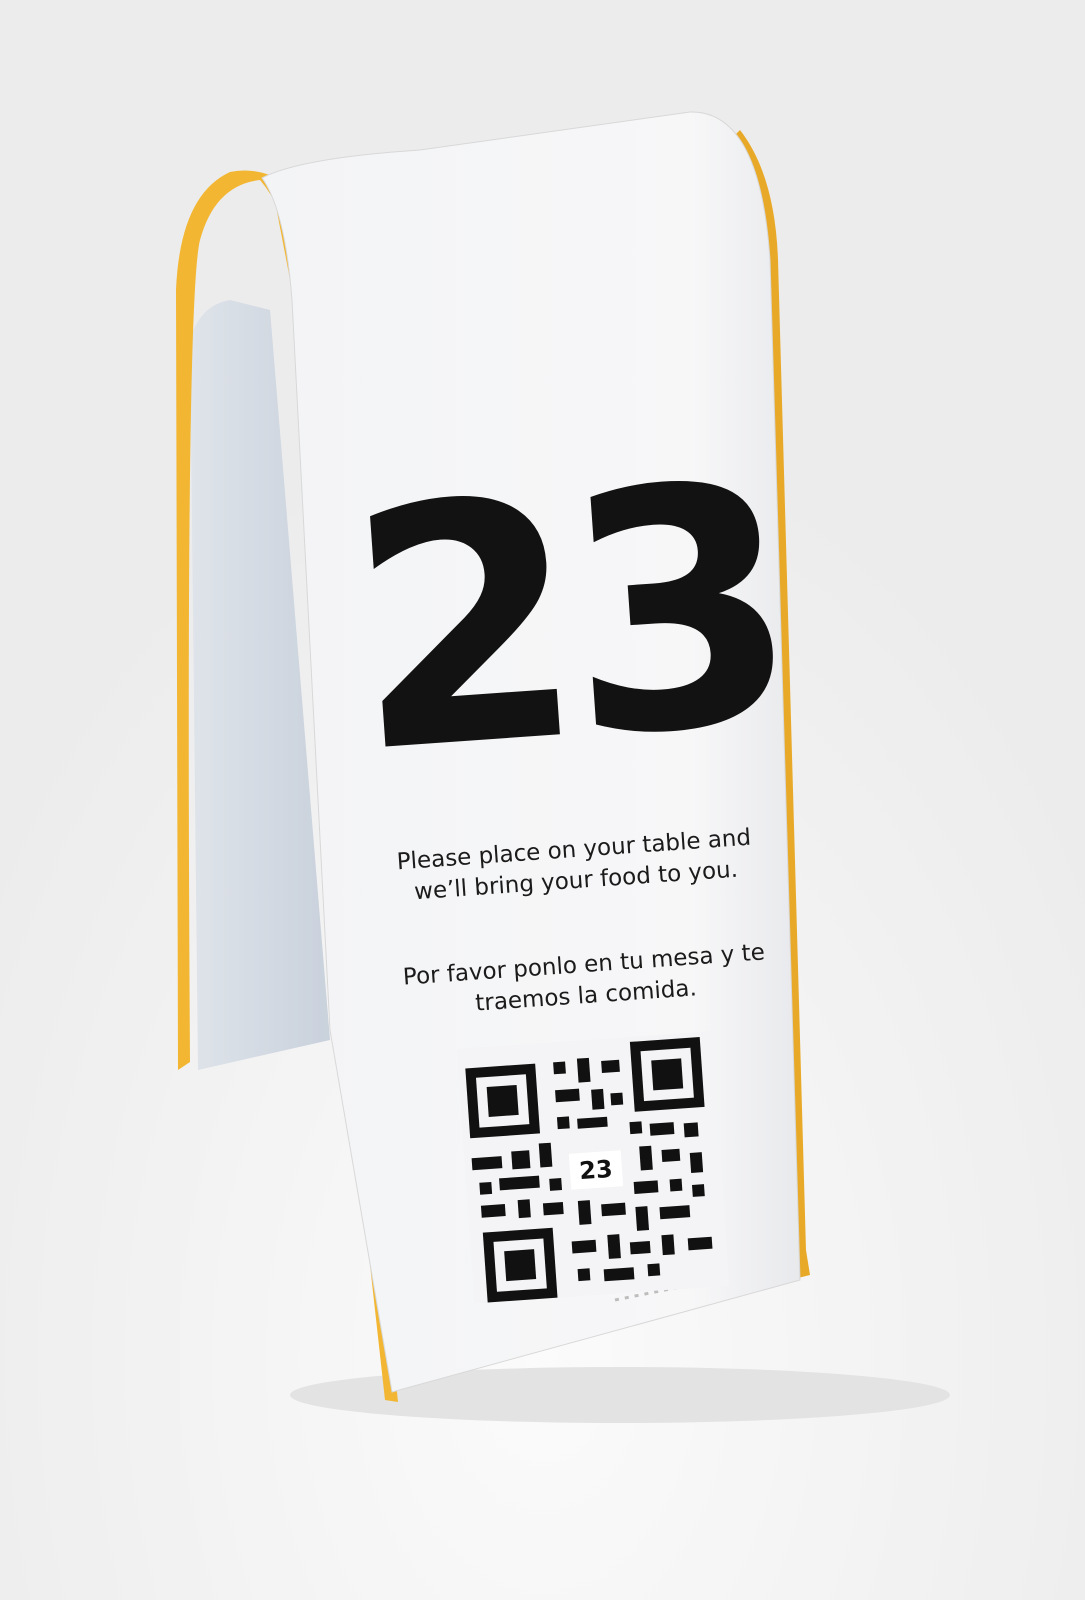 The width and height of the screenshot is (1085, 1600). What do you see at coordinates (596, 1170) in the screenshot?
I see `qr-center-label: 23` at bounding box center [596, 1170].